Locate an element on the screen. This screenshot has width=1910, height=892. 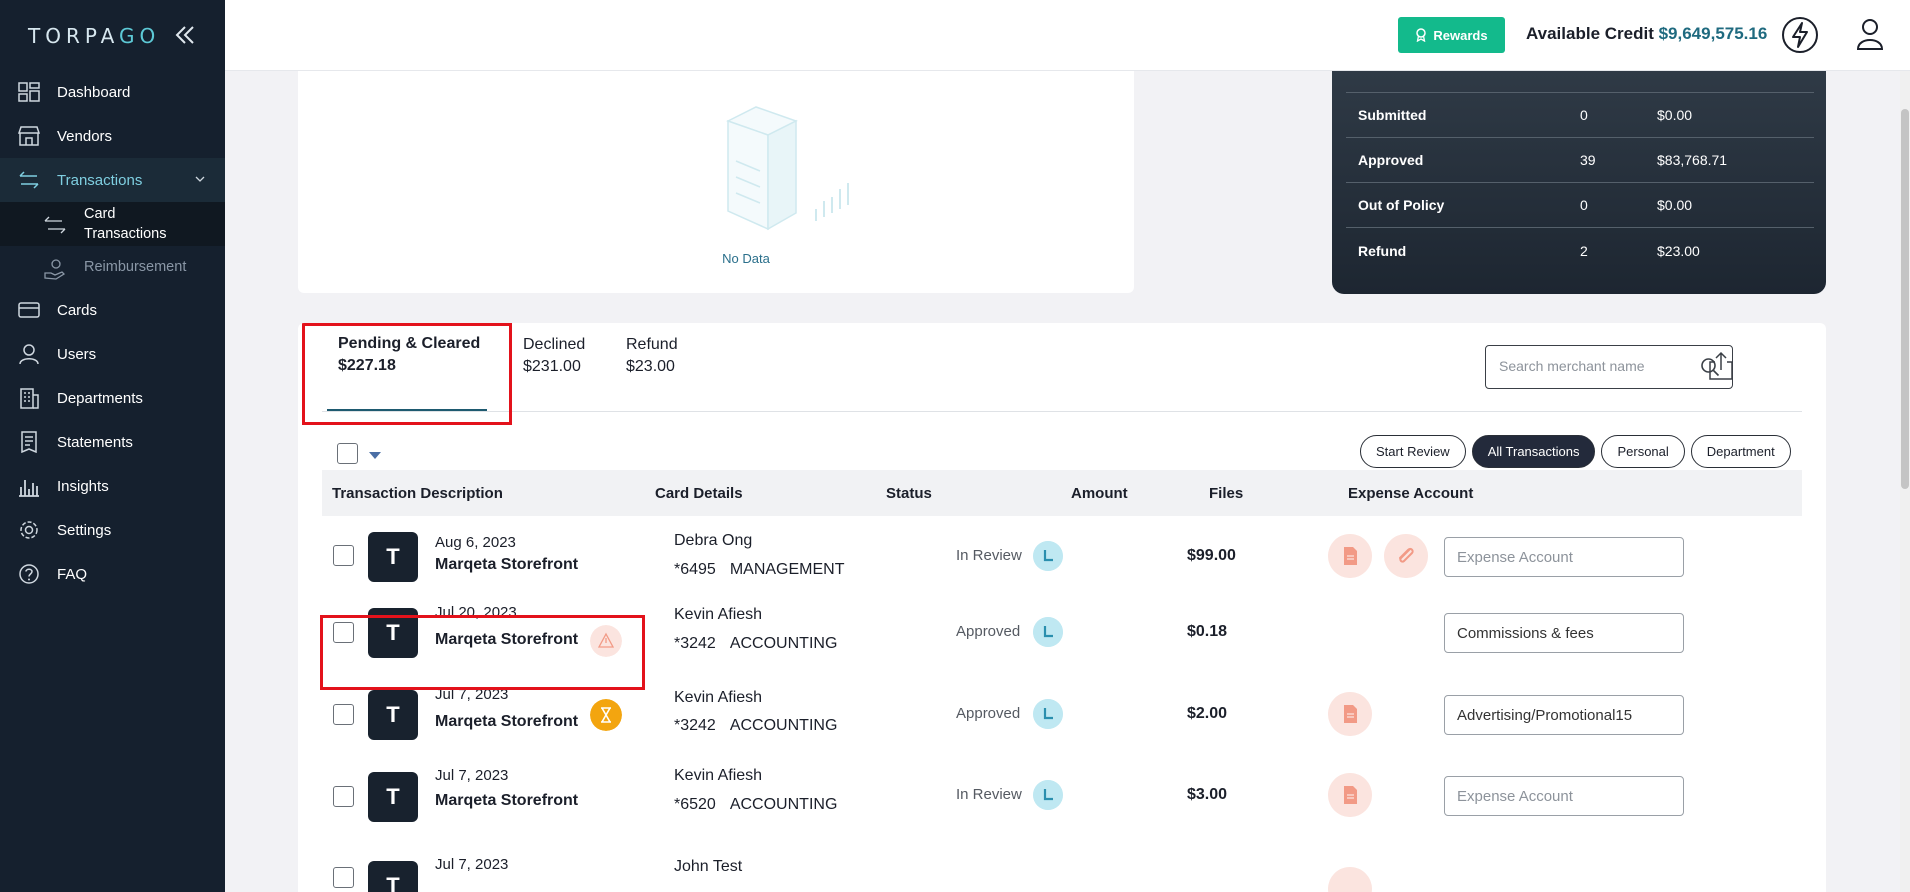
available-credit: Available Credit $9,649,575.16 is located at coordinates (1647, 33).